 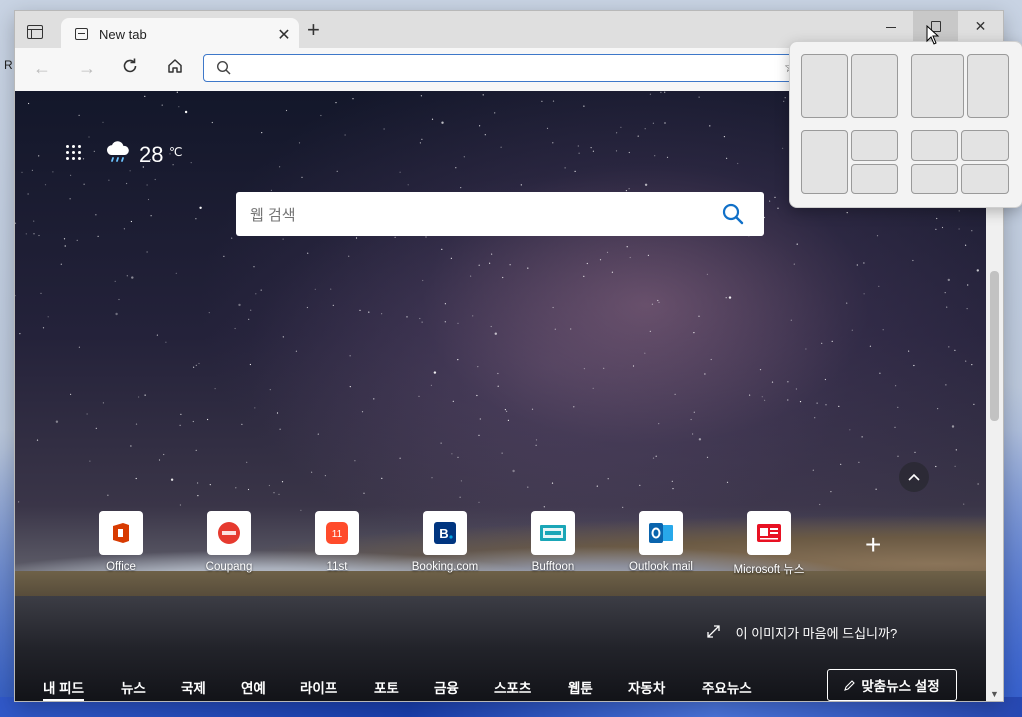 What do you see at coordinates (8, 65) in the screenshot?
I see `desktop-edge-text: R` at bounding box center [8, 65].